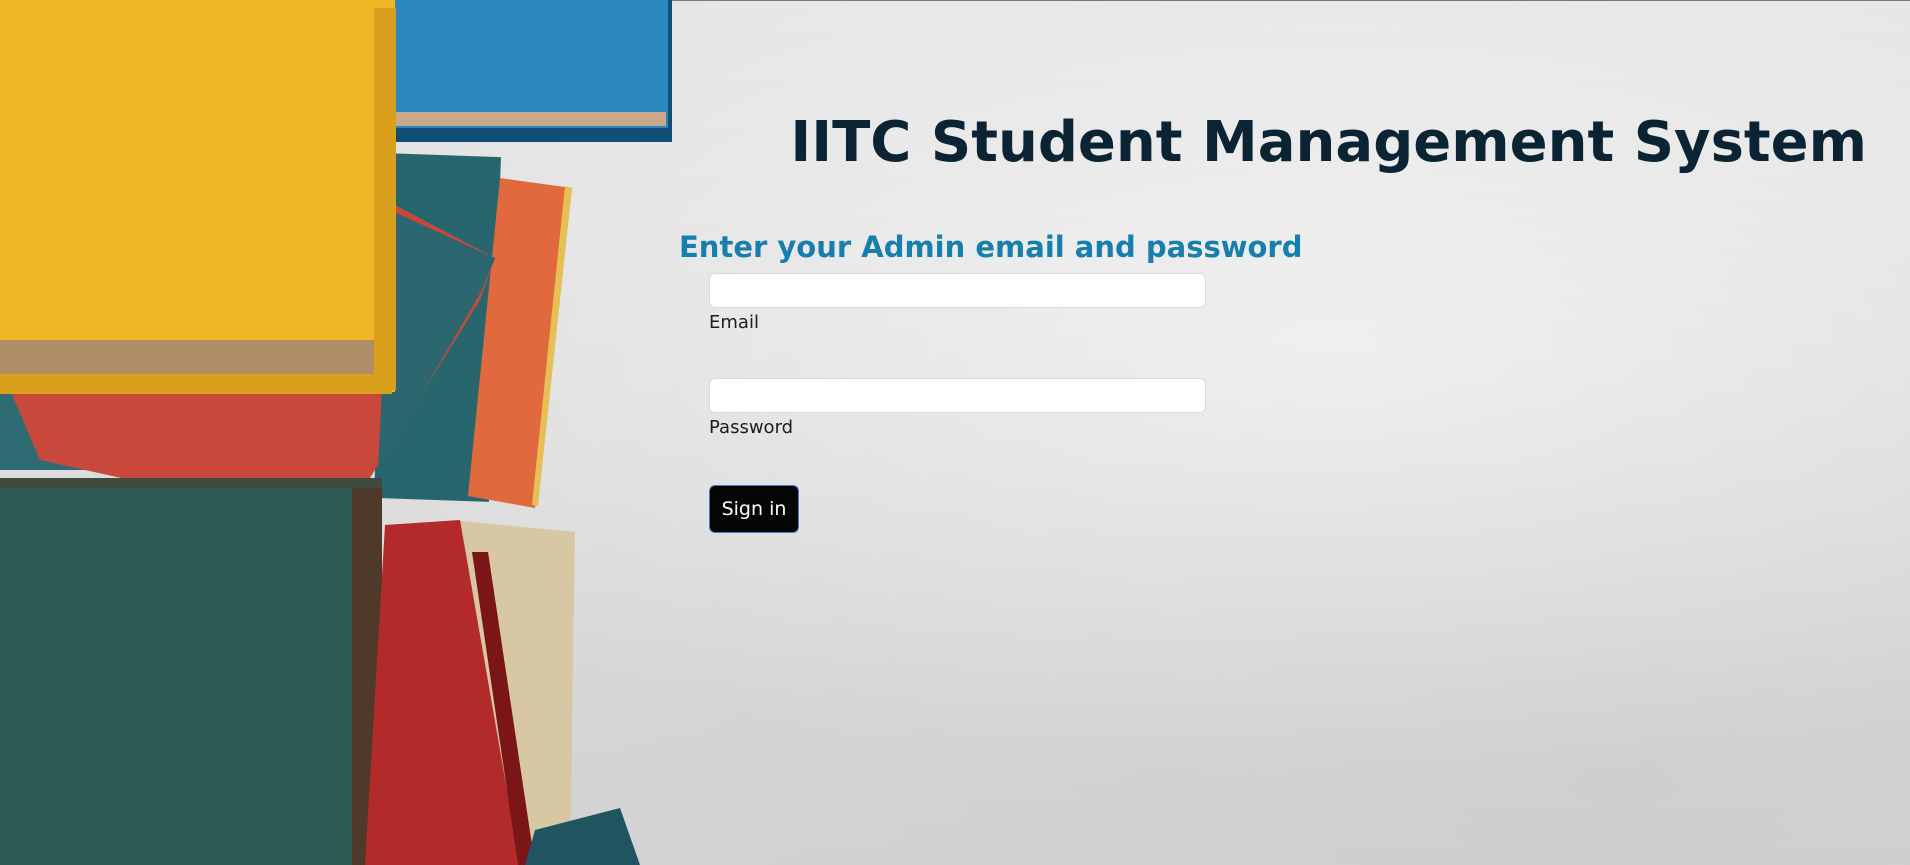 The height and width of the screenshot is (865, 1910). Describe the element at coordinates (751, 427) in the screenshot. I see `password-label: Password` at that location.